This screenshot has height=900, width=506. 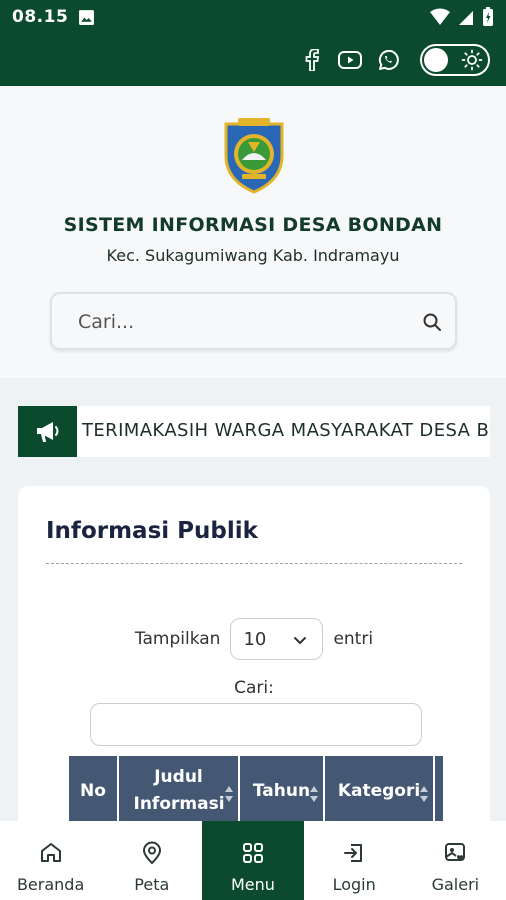 What do you see at coordinates (47, 431) in the screenshot?
I see `megaphone-icon` at bounding box center [47, 431].